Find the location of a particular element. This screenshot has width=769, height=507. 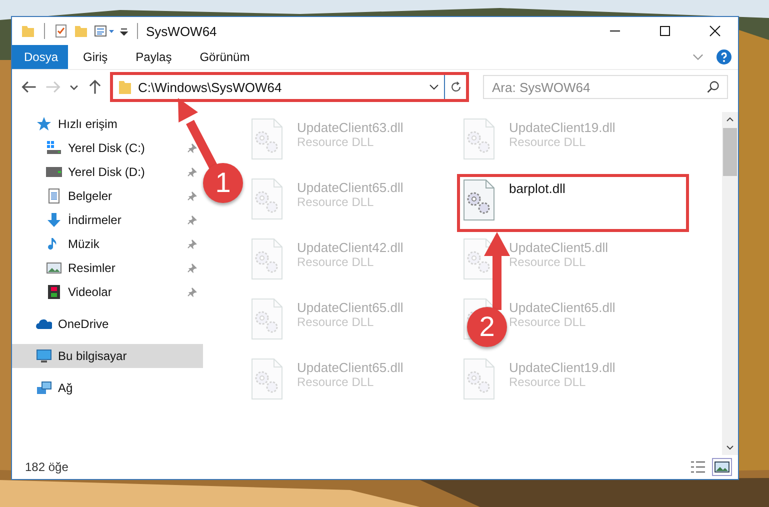

item-count: 182 öğe is located at coordinates (46, 467).